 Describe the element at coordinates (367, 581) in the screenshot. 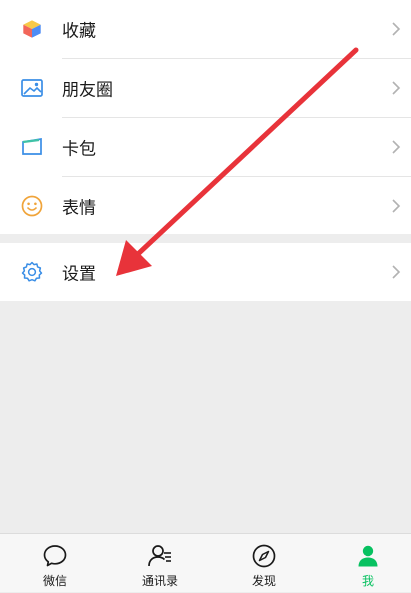

I see `tab-label: 我` at that location.